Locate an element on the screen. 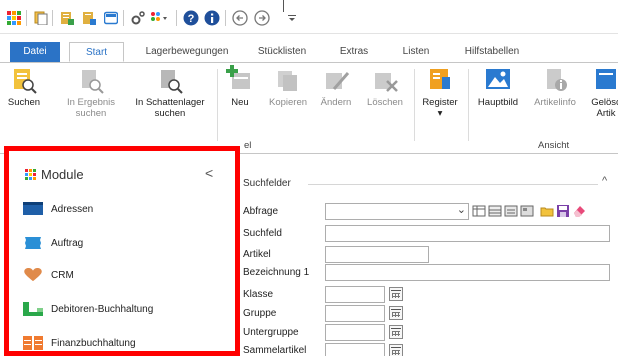  gruppe-lookup-icon is located at coordinates (396, 313).